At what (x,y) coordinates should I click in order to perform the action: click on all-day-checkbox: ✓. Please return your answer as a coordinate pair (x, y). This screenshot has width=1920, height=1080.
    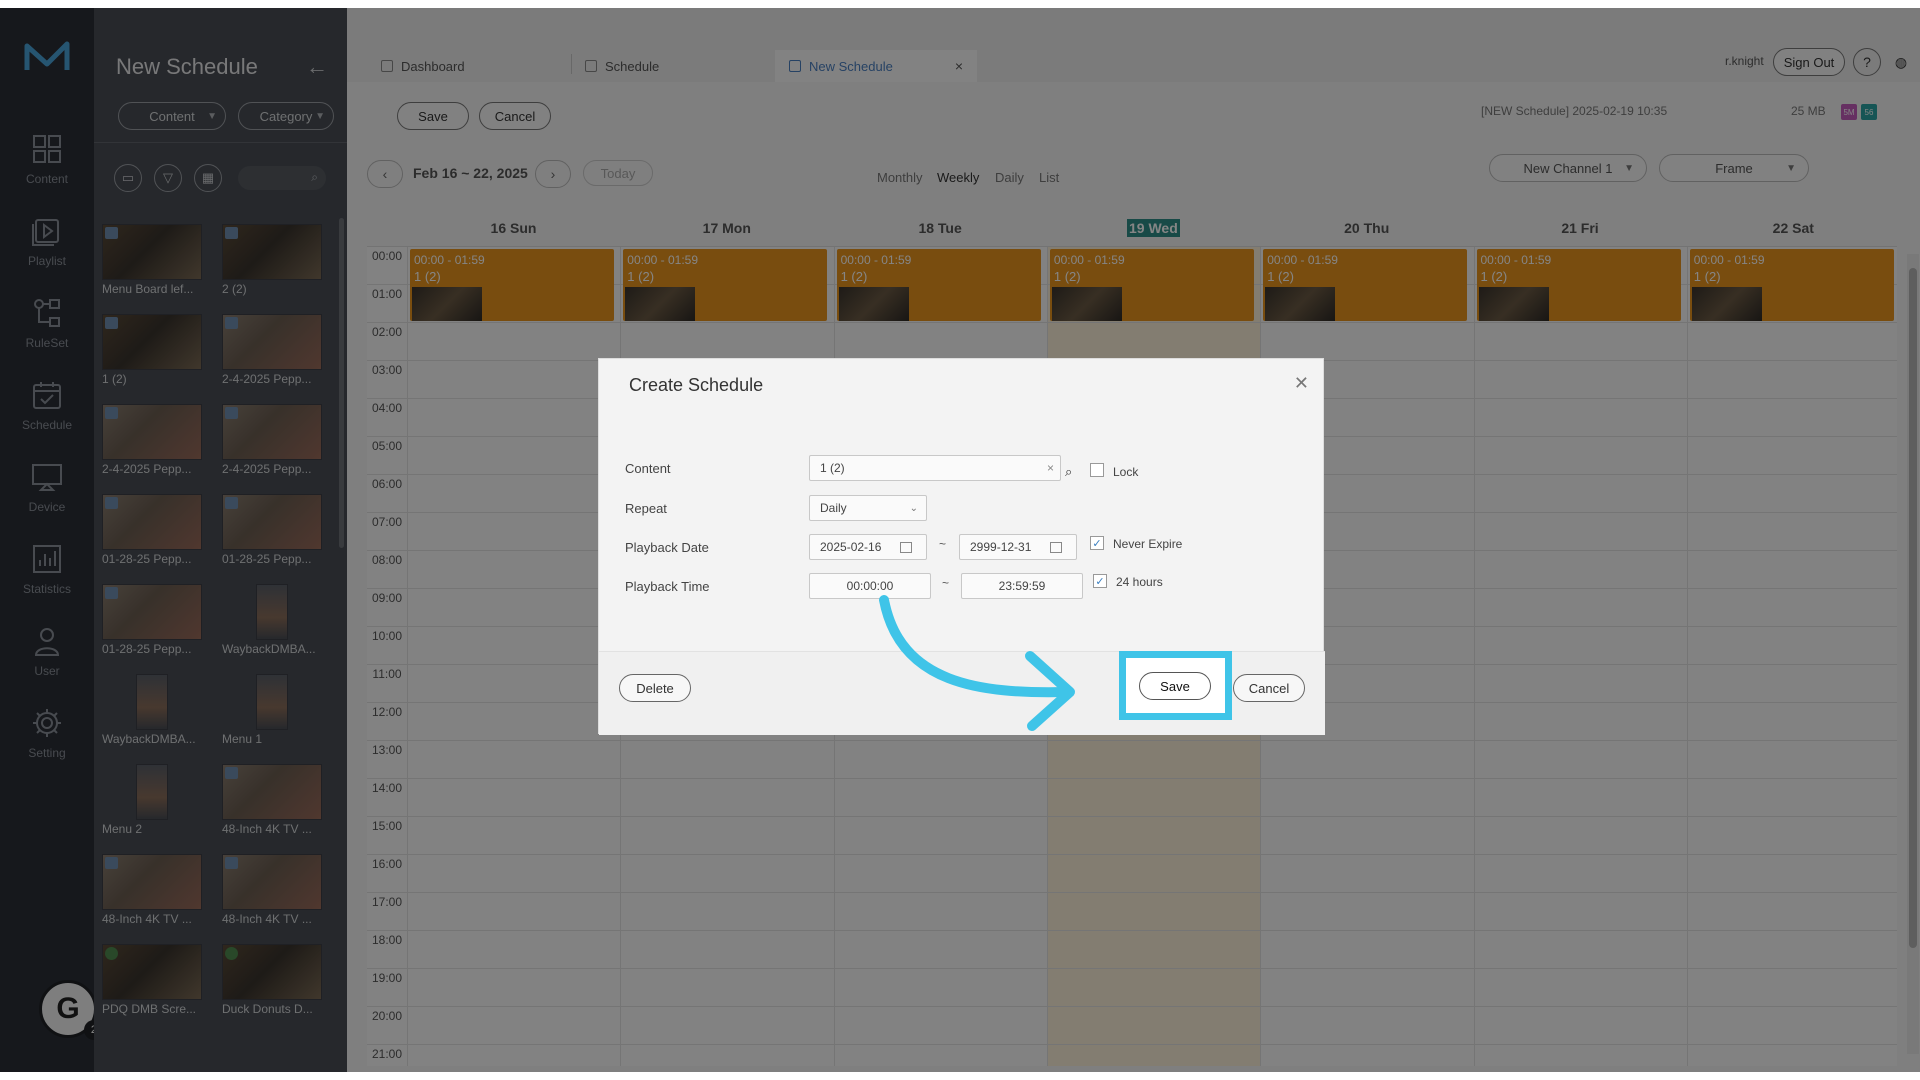
    Looking at the image, I should click on (1100, 581).